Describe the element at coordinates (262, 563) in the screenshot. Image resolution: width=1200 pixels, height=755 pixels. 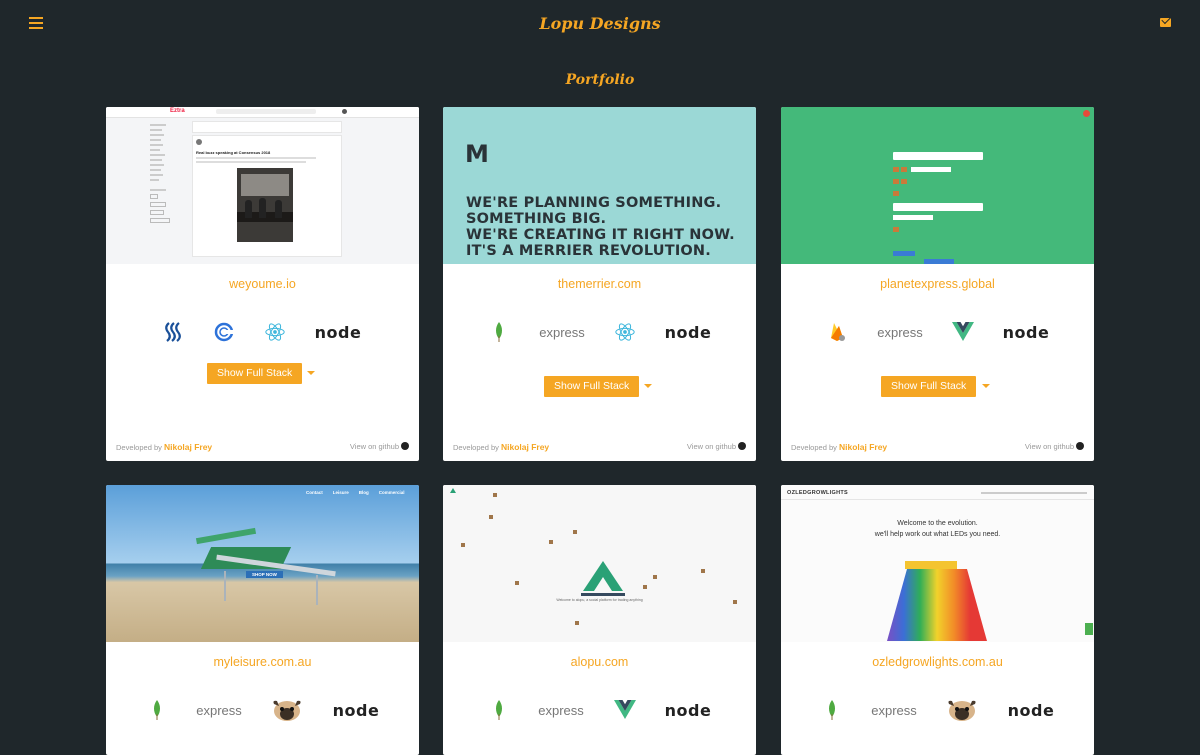
I see `myleisure-screenshot: Contact Leisure Blog Commercial SHOP NOW` at that location.